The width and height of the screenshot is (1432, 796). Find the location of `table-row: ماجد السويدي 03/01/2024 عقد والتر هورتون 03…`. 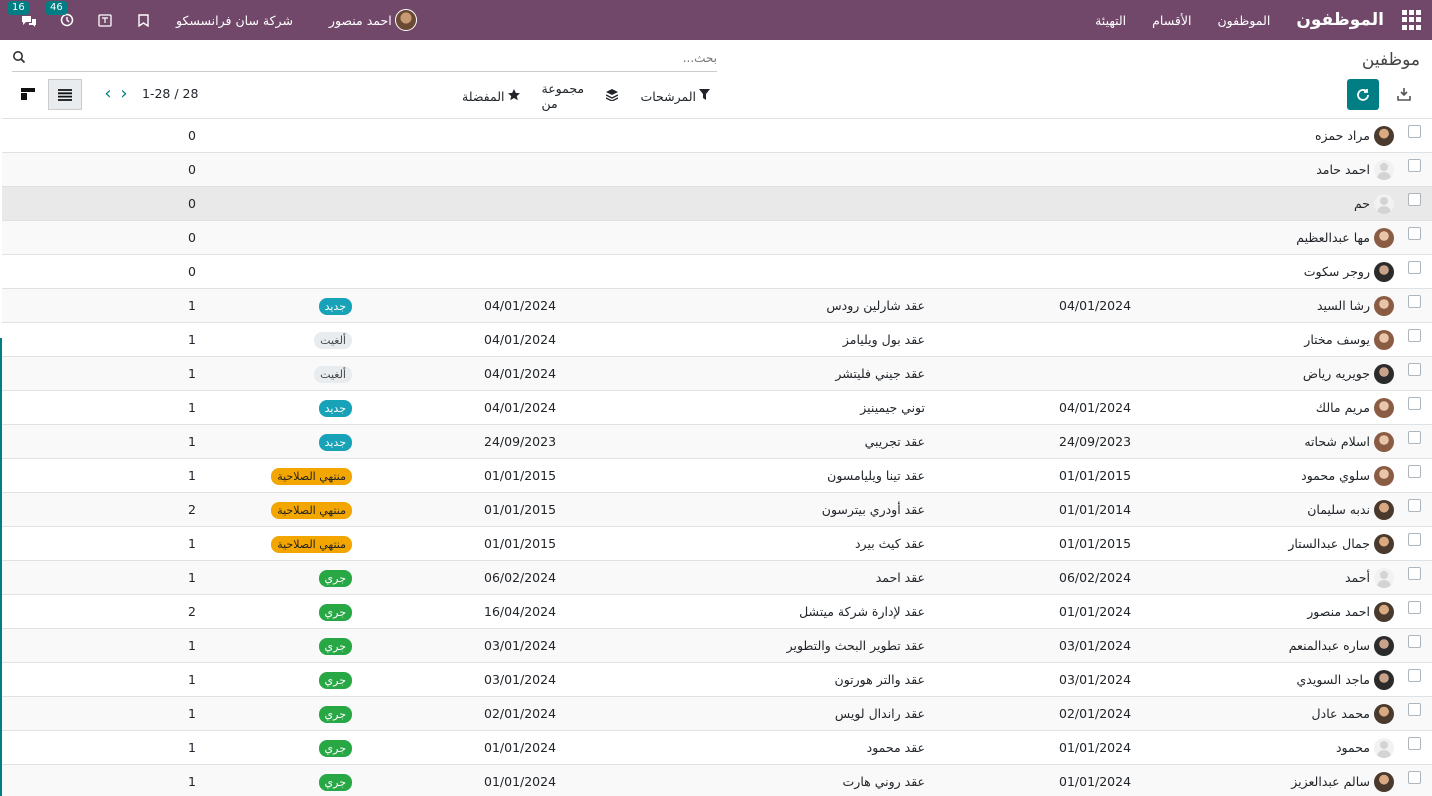

table-row: ماجد السويدي 03/01/2024 عقد والتر هورتون 03… is located at coordinates (717, 680).